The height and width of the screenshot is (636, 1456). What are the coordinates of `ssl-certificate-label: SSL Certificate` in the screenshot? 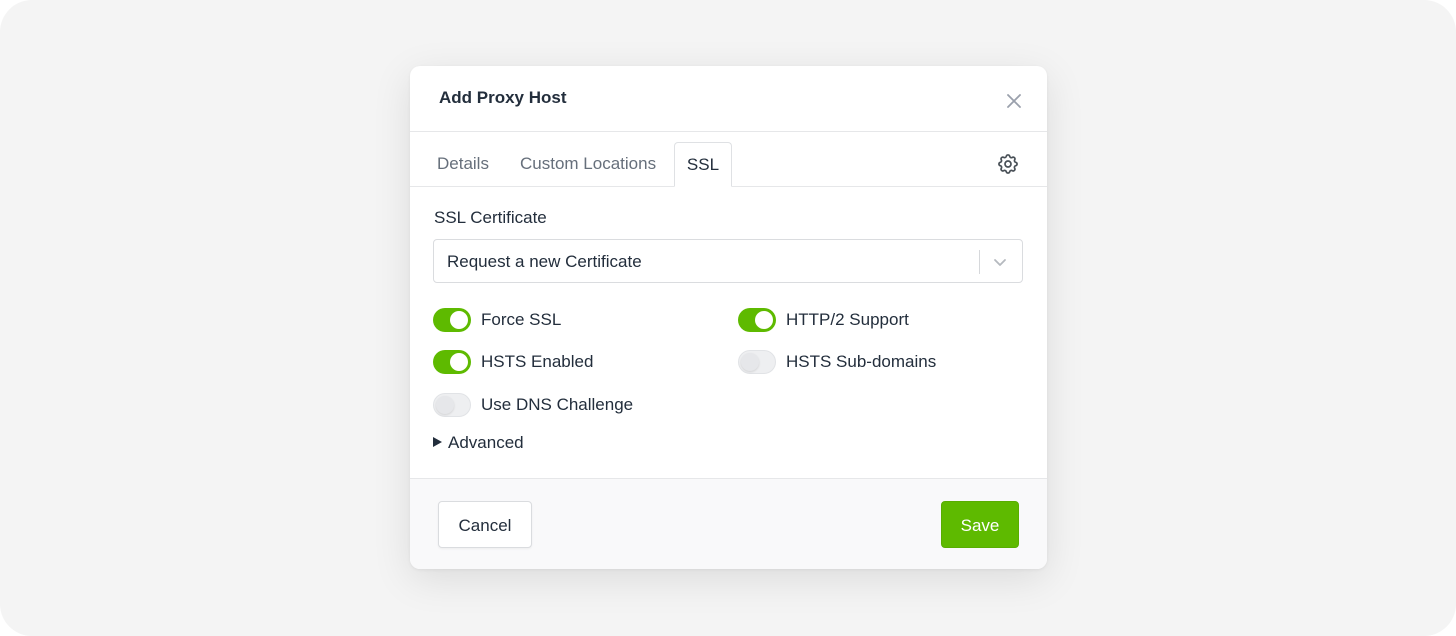 It's located at (490, 217).